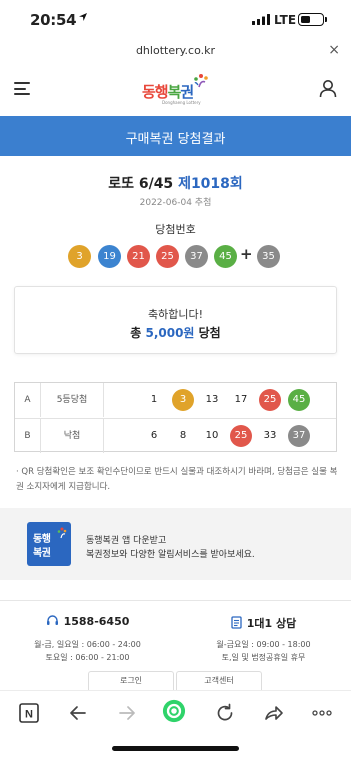 This screenshot has height=759, width=351. I want to click on browser-url-bar: dhlottery.co.kr ×, so click(175, 51).